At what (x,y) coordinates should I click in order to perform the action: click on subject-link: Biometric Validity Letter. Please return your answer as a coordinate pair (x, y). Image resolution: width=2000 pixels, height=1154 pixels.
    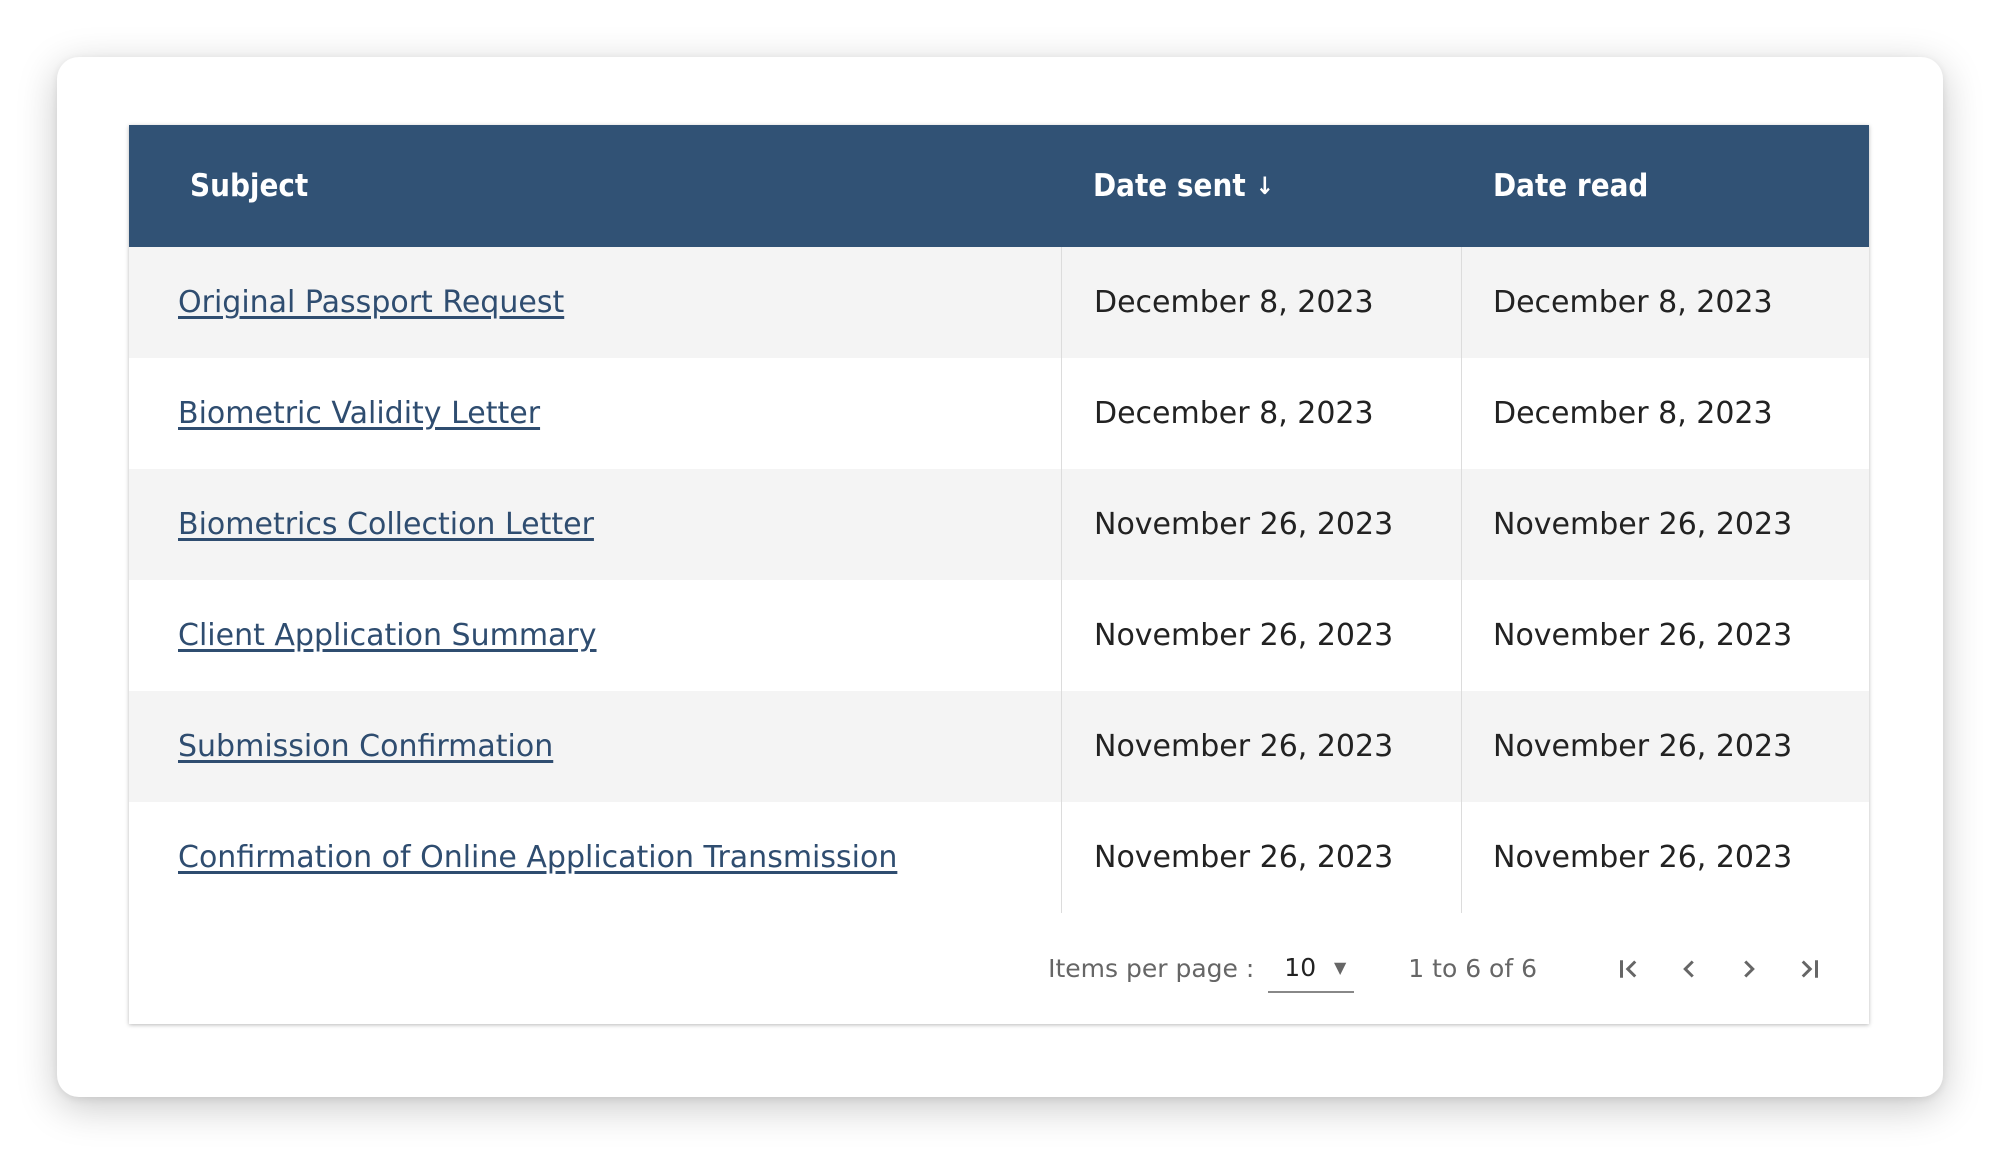
    Looking at the image, I should click on (359, 413).